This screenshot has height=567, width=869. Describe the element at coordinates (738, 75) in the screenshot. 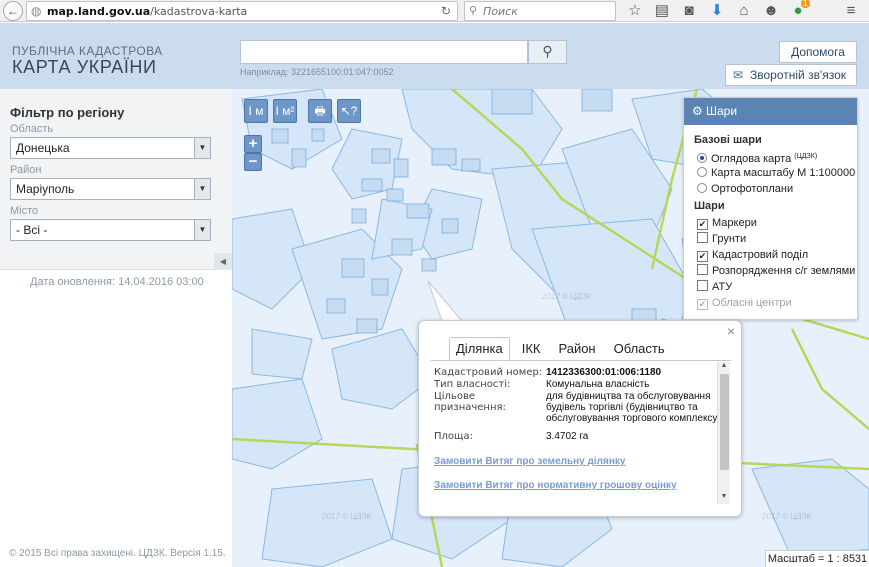

I see `envelope-icon: ✉` at that location.